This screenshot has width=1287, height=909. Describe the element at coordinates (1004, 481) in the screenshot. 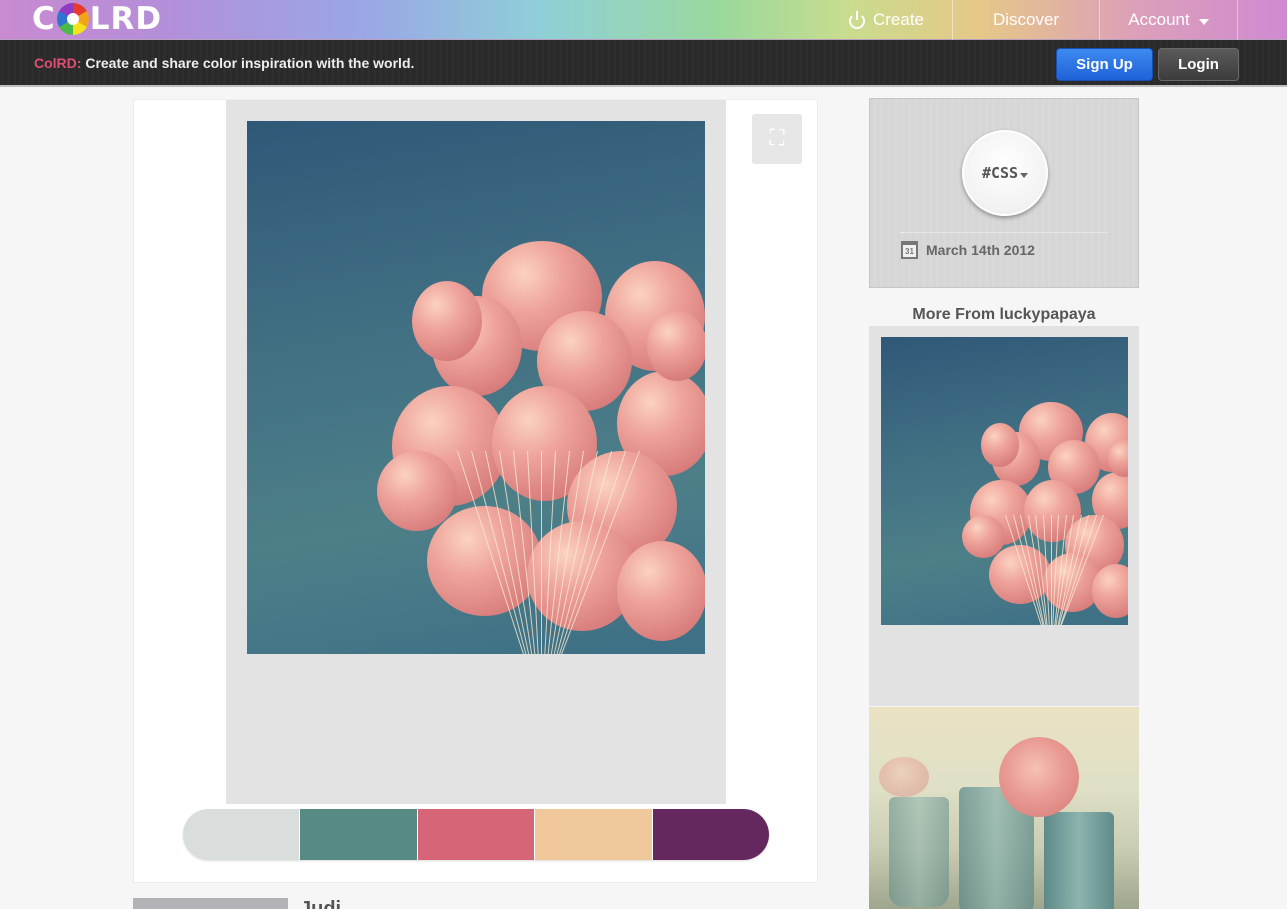

I see `balloons-thumbnail-photo` at that location.